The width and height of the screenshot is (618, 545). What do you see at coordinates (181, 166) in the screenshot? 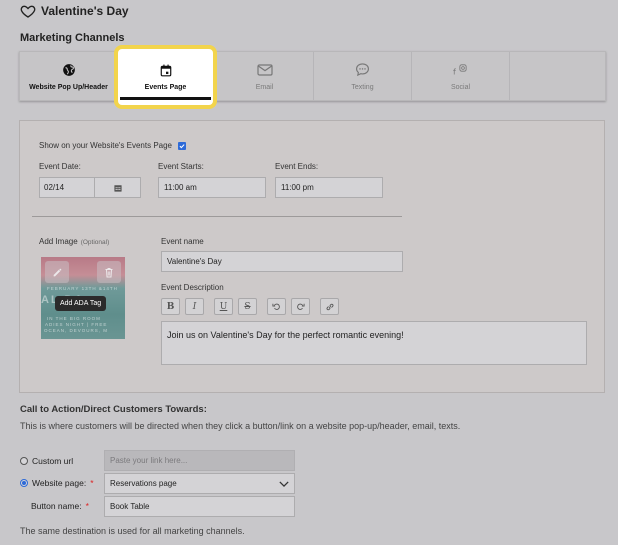
I see `event-starts-label: Event Starts:` at bounding box center [181, 166].